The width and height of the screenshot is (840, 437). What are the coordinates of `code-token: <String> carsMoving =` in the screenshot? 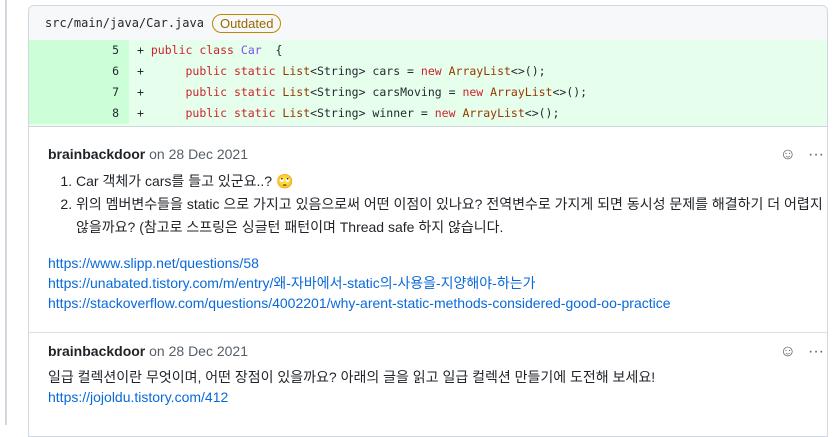 It's located at (386, 92).